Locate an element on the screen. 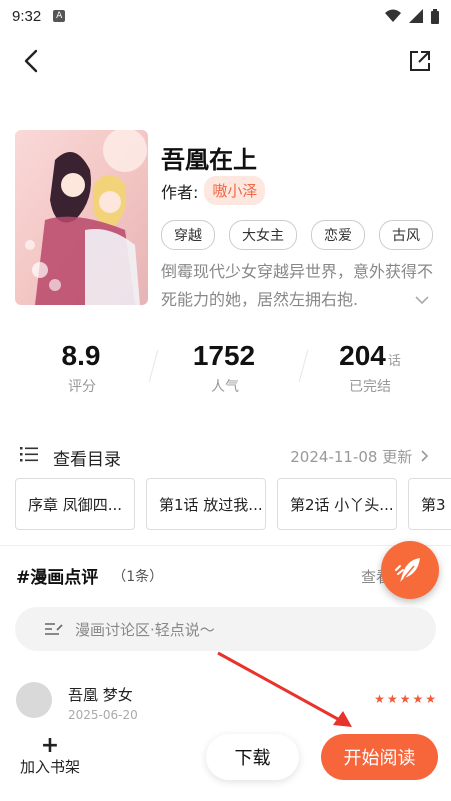 This screenshot has width=451, height=801. catalog-update-info: 2024-11-08 更新 is located at coordinates (359, 456).